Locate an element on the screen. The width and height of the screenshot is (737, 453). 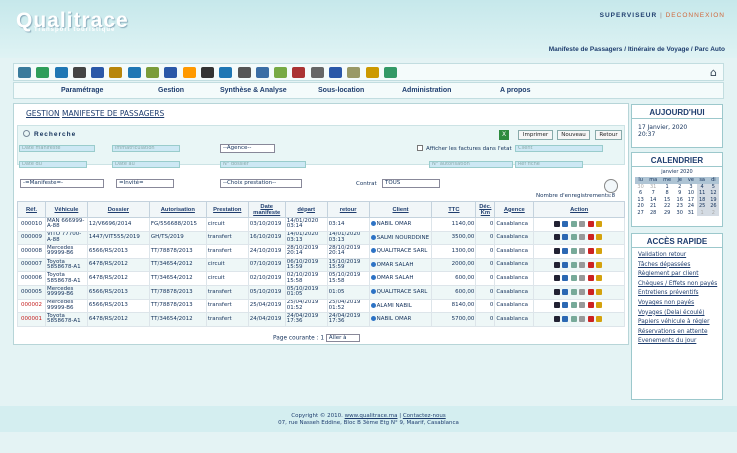
calendar-day: 1 is located at coordinates (702, 212).